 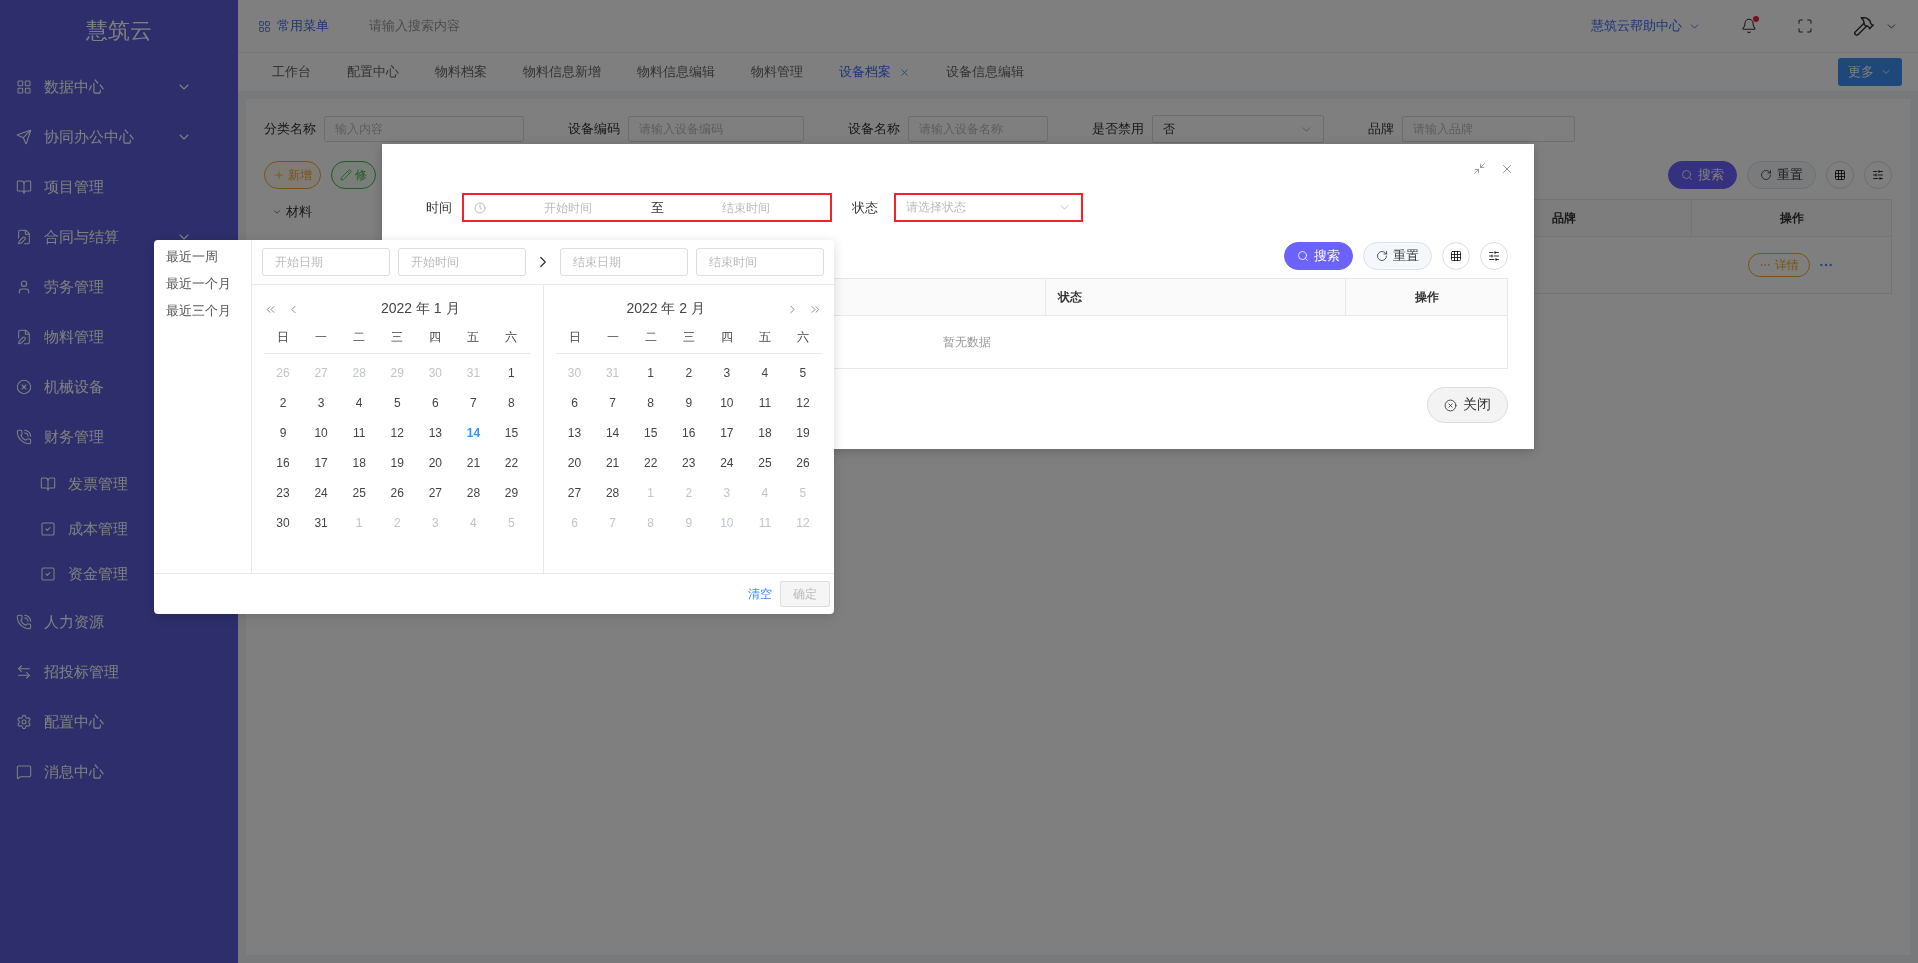 What do you see at coordinates (1195, 297) in the screenshot?
I see `column-header: 状态` at bounding box center [1195, 297].